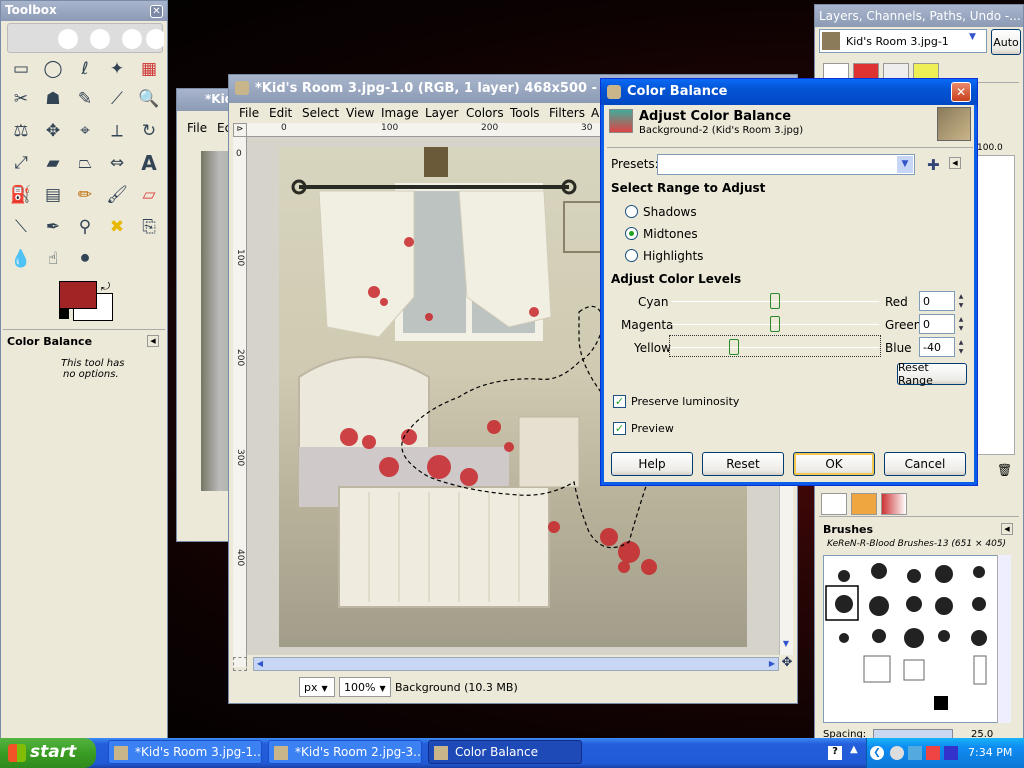 Image resolution: width=1024 pixels, height=768 pixels. Describe the element at coordinates (1006, 42) in the screenshot. I see `auto-button: Auto` at that location.